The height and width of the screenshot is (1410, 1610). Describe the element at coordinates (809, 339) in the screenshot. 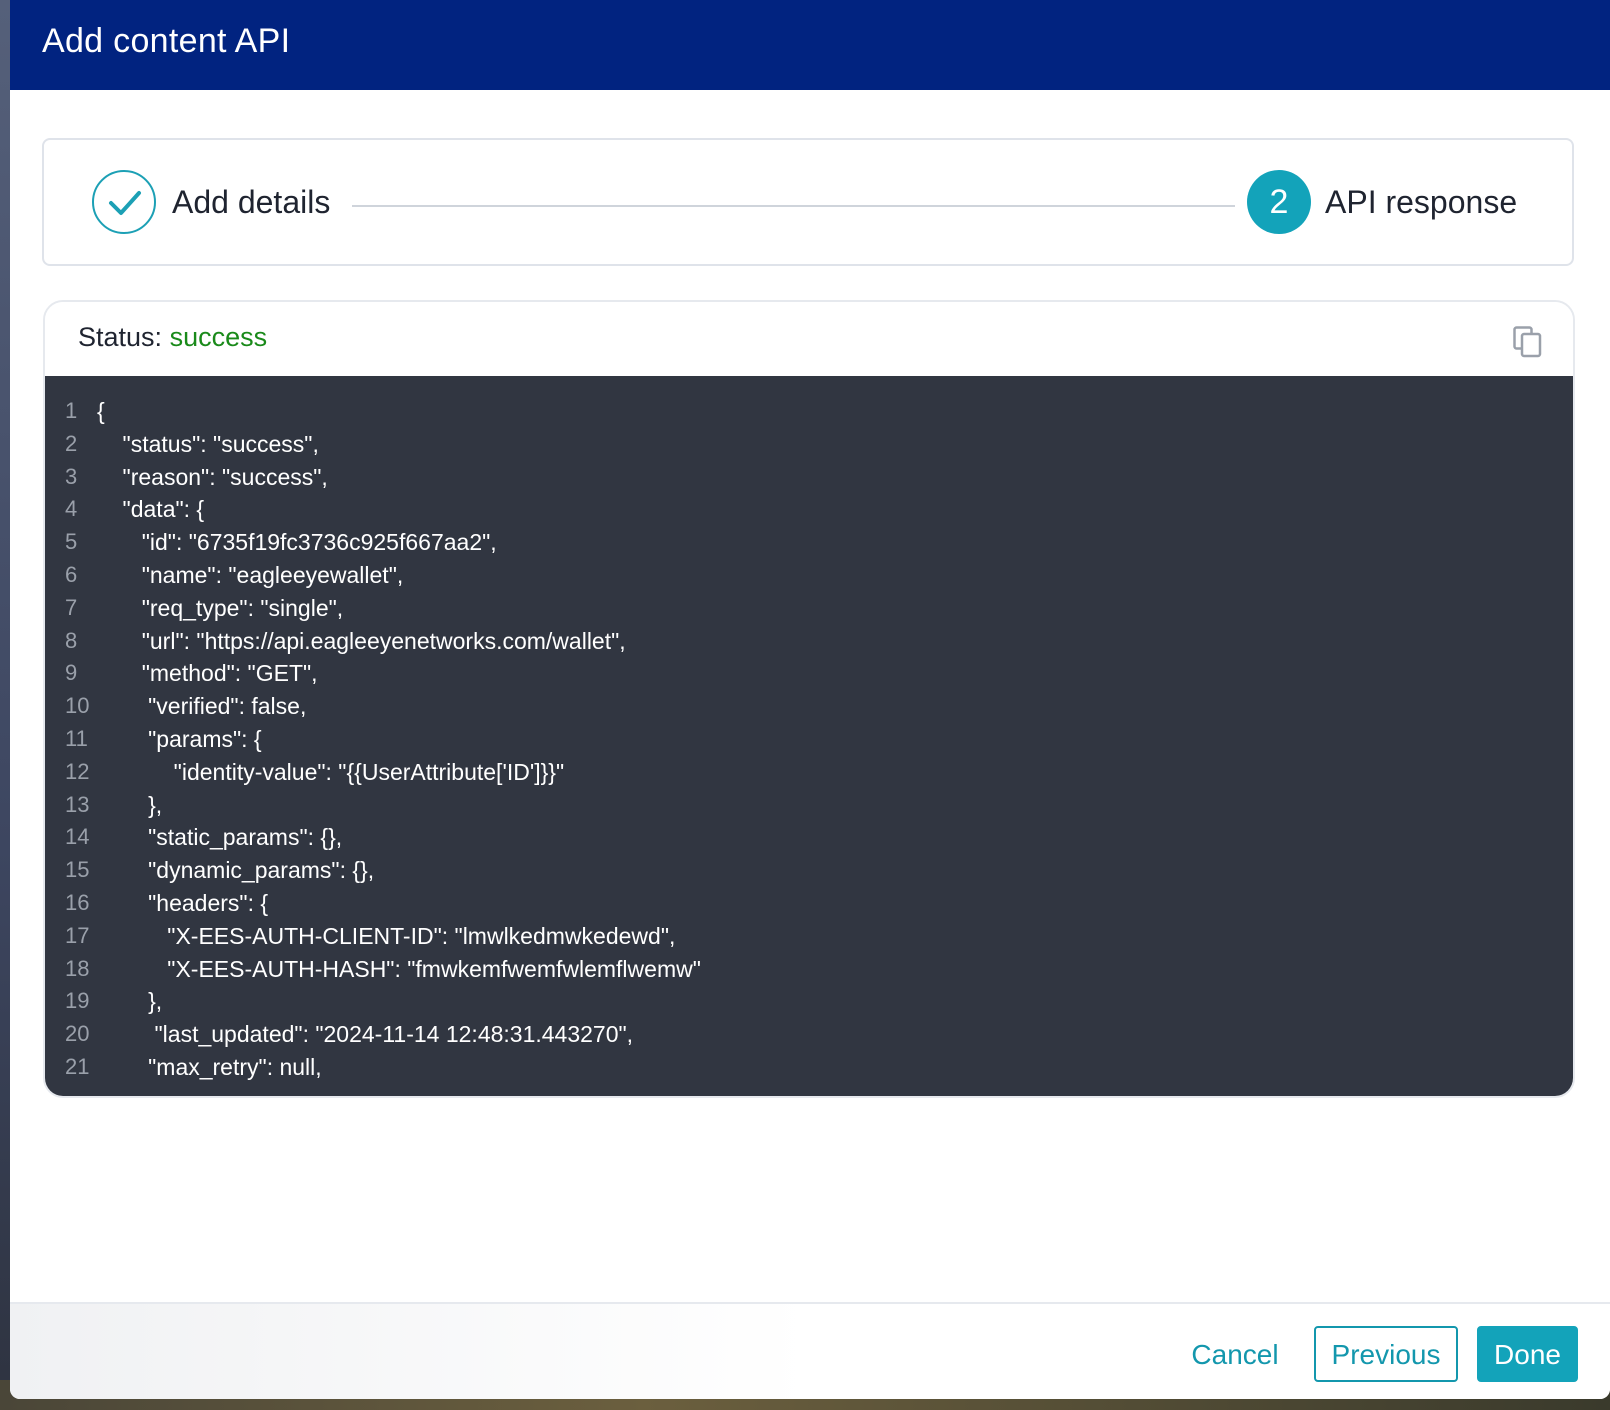

I see `status-bar: Status: success` at that location.